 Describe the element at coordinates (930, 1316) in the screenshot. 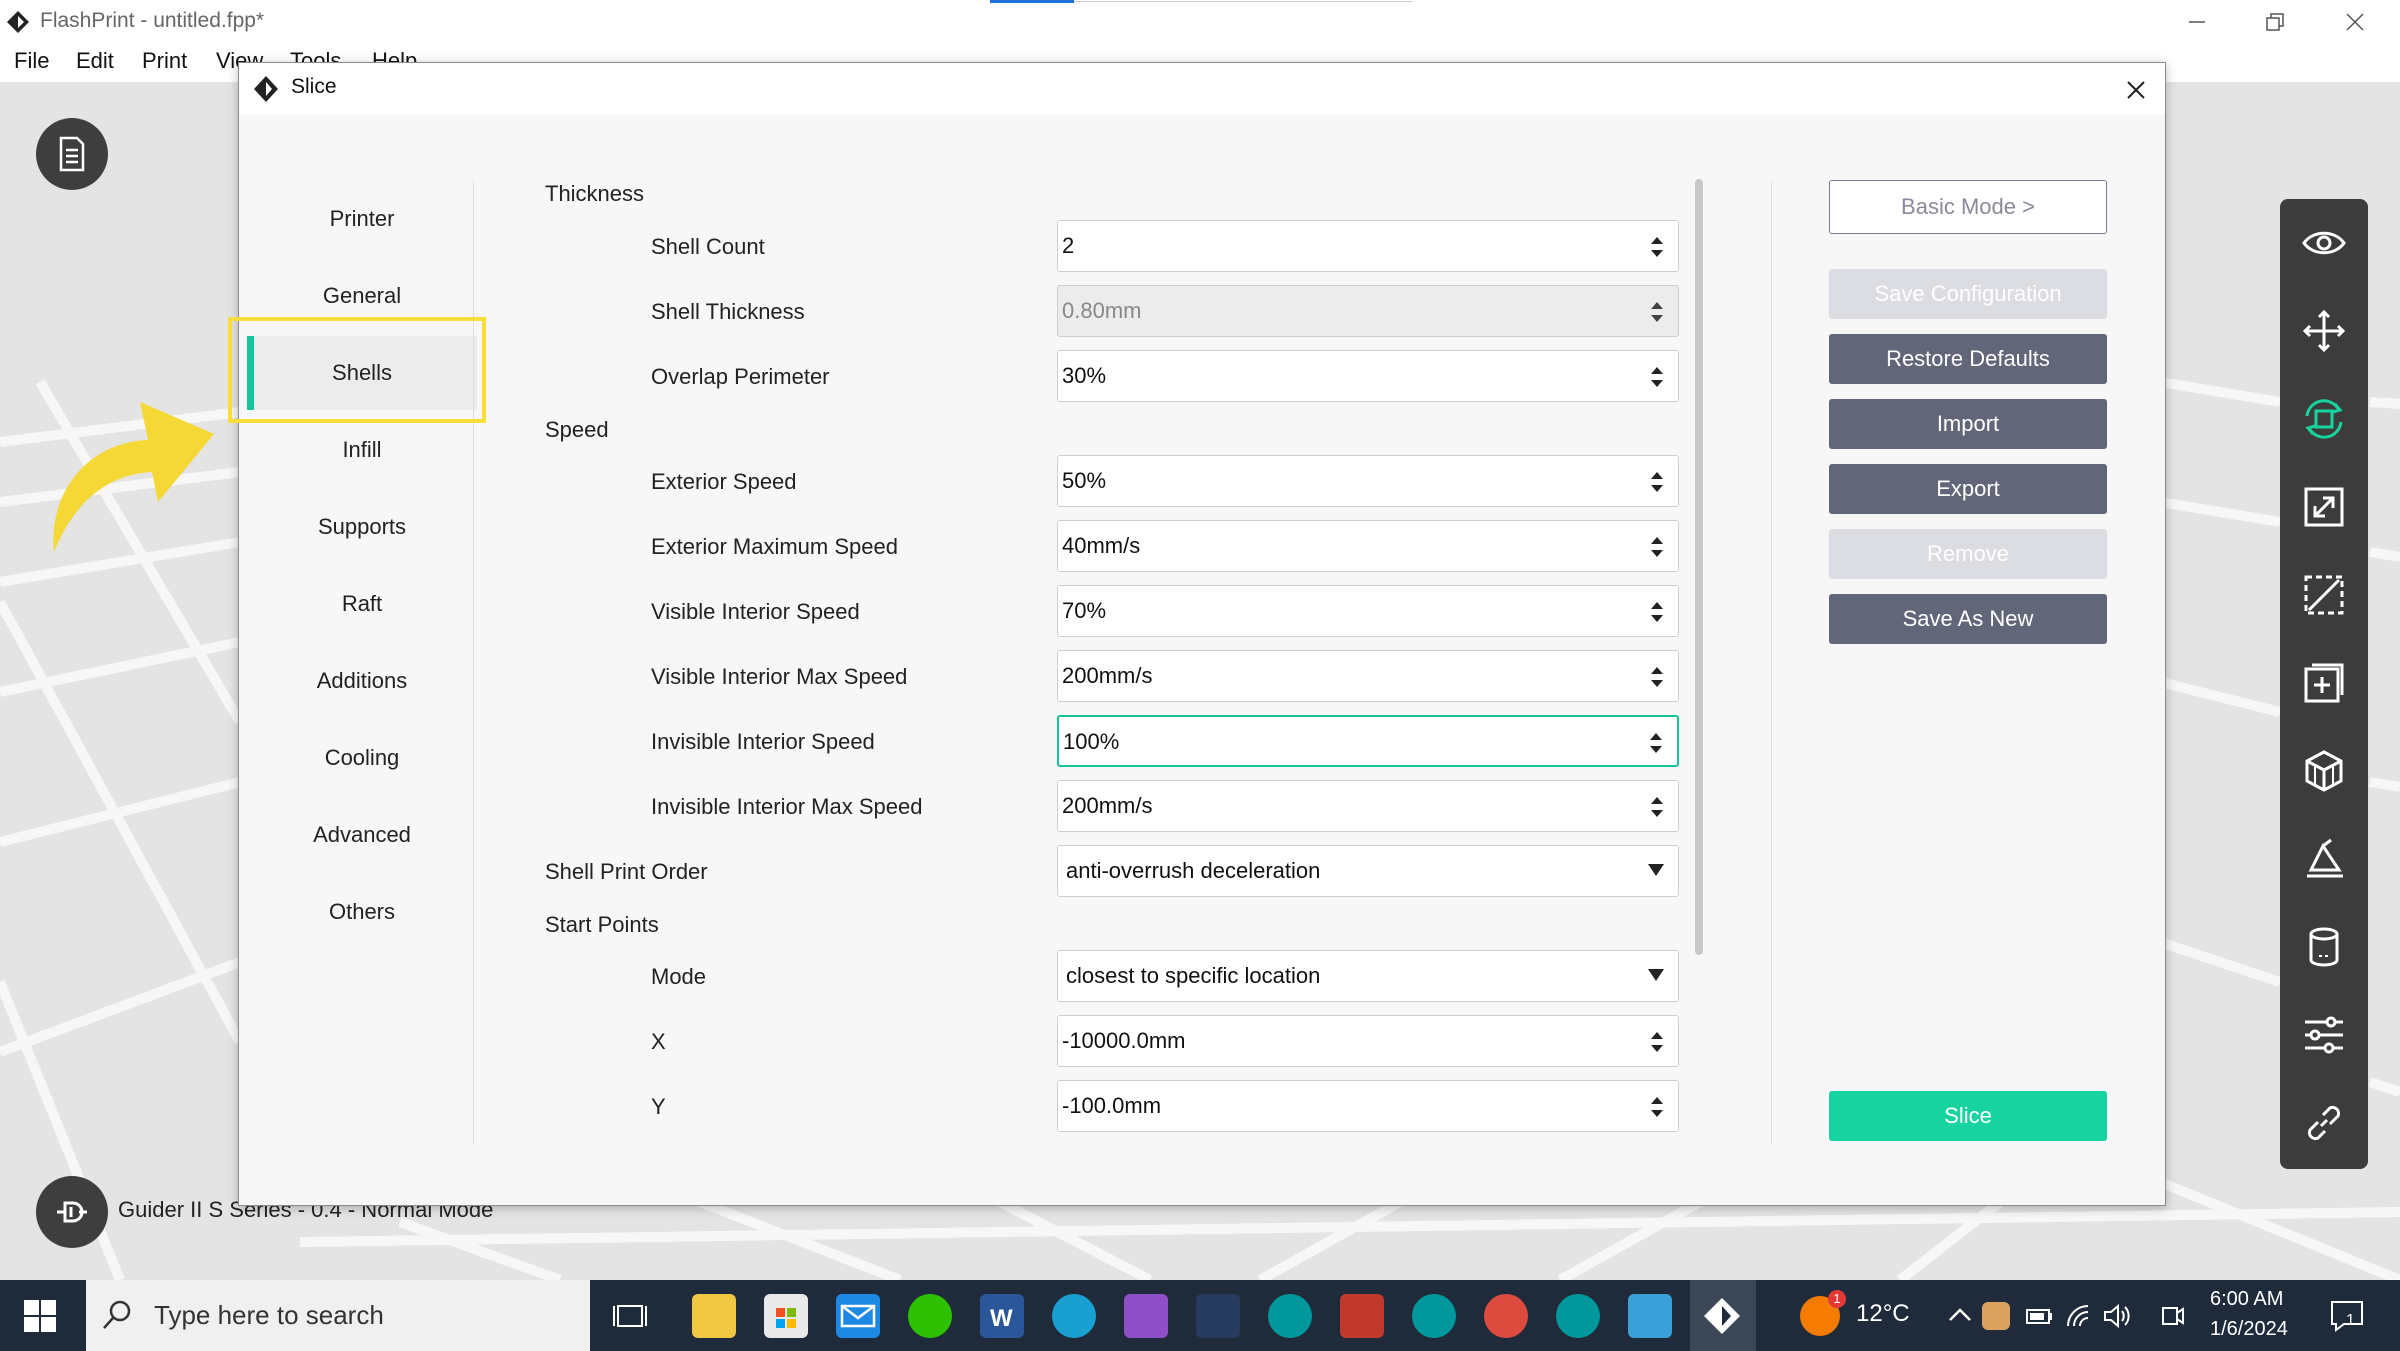

I see `wechat-icon` at that location.